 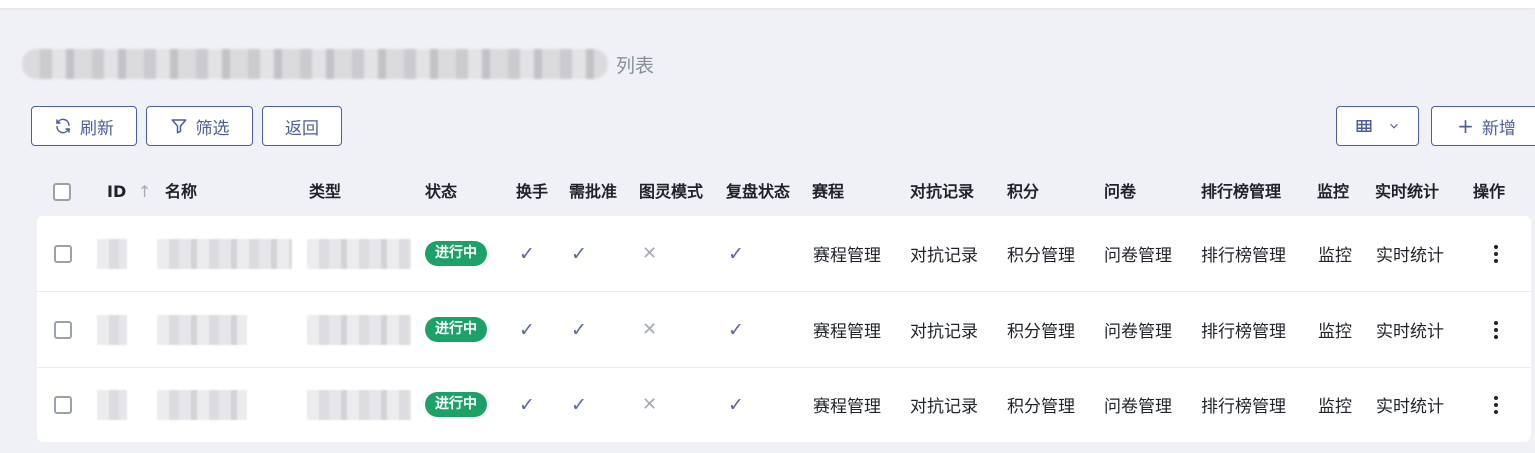 I want to click on header-monitor: 监控, so click(x=1333, y=192).